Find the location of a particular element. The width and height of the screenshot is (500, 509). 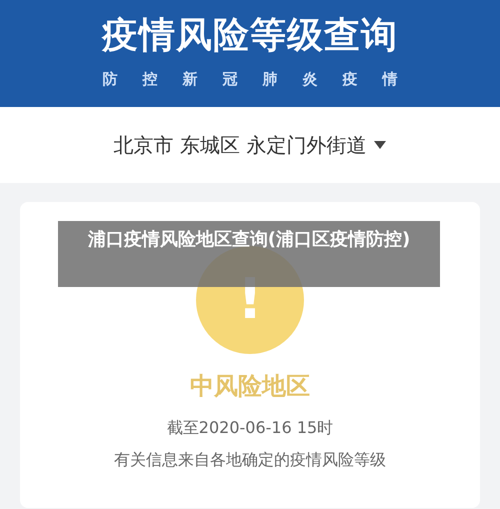

update-time: 截至2020-06-16 15时 is located at coordinates (250, 428).